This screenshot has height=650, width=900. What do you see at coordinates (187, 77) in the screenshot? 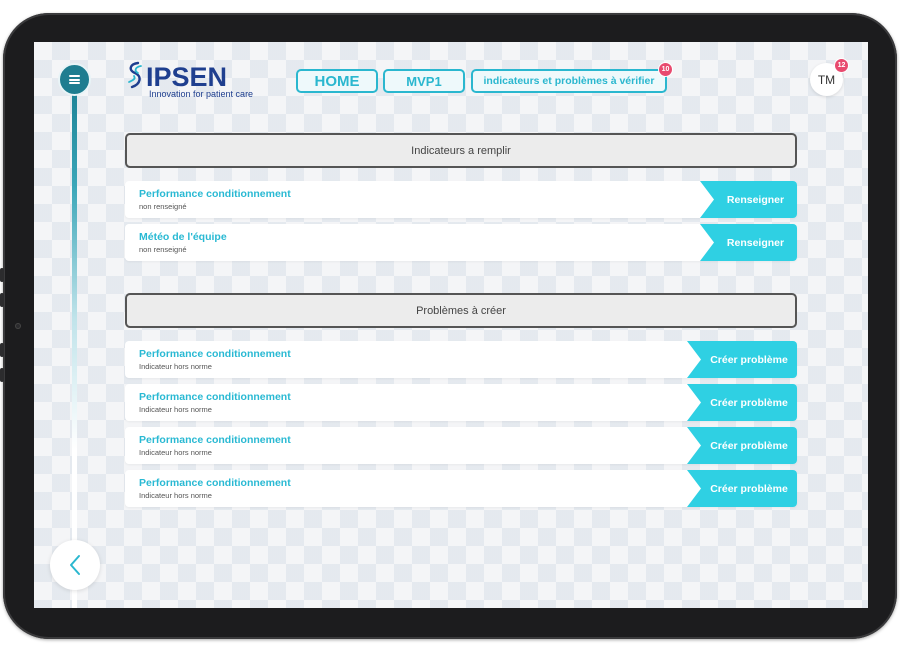
I see `logo-wordmark: IPSEN` at bounding box center [187, 77].